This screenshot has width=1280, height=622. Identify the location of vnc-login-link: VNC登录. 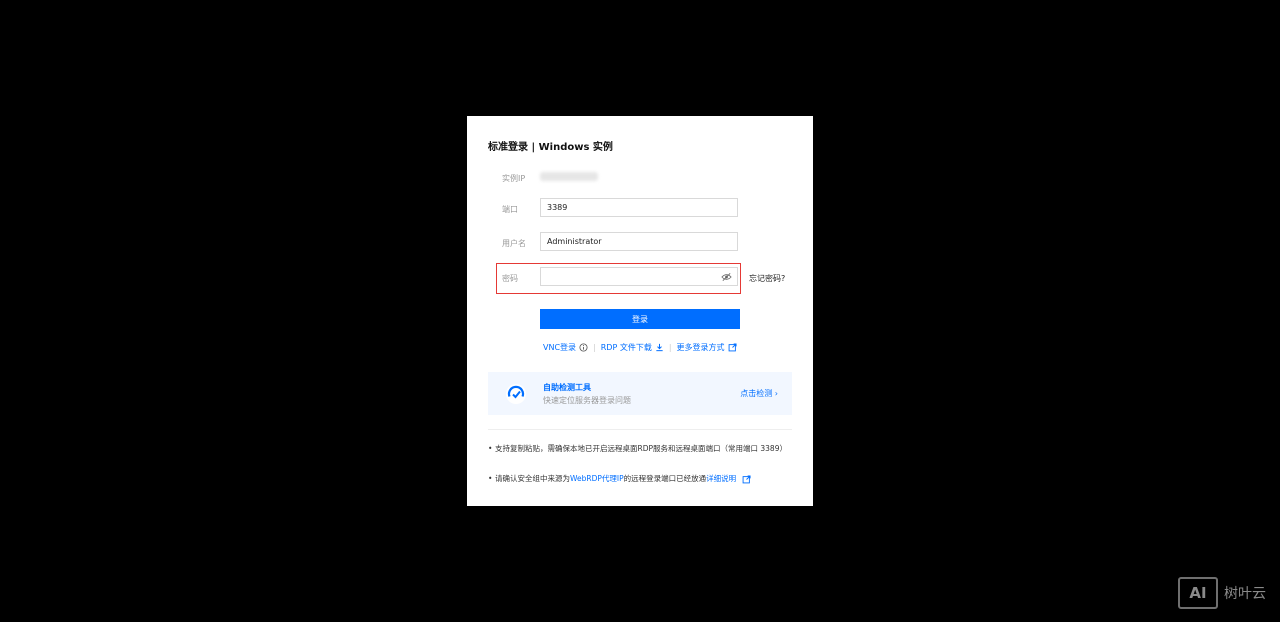
(559, 347).